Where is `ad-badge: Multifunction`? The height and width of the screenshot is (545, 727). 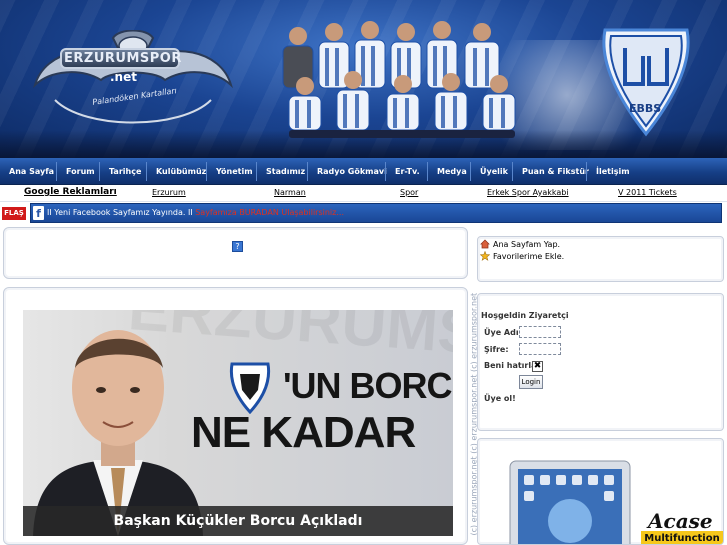 ad-badge: Multifunction is located at coordinates (682, 537).